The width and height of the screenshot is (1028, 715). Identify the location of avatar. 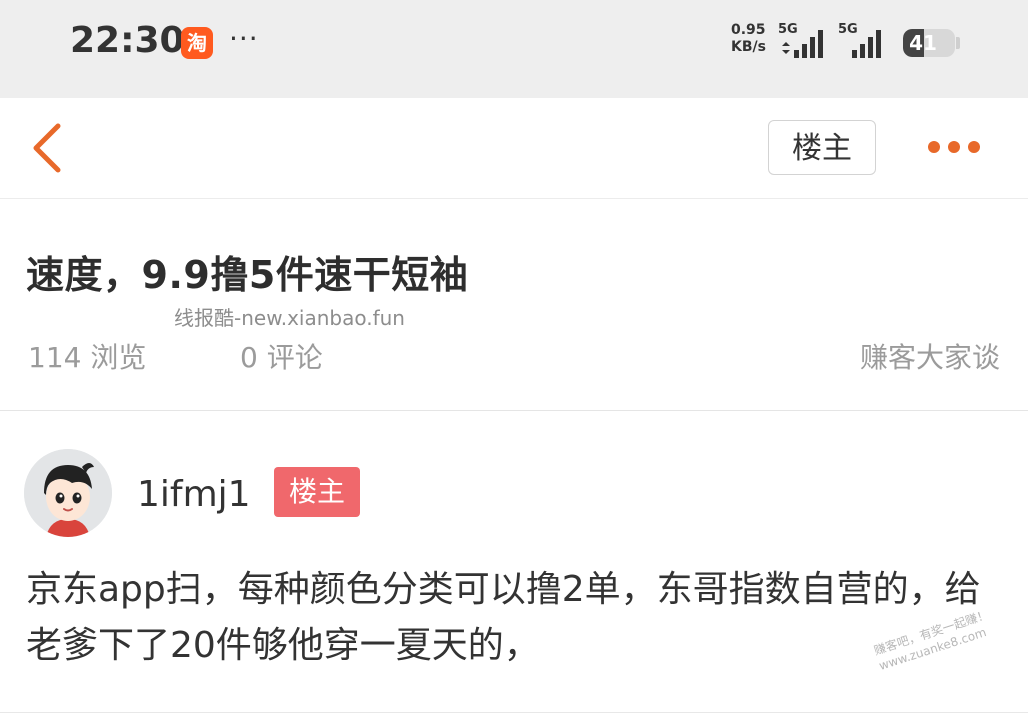
(68, 493).